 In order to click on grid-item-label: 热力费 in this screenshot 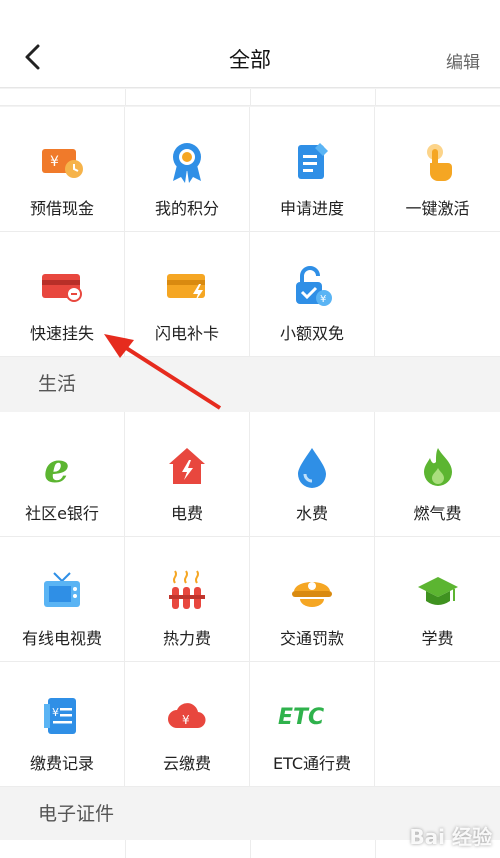, I will do `click(186, 638)`.